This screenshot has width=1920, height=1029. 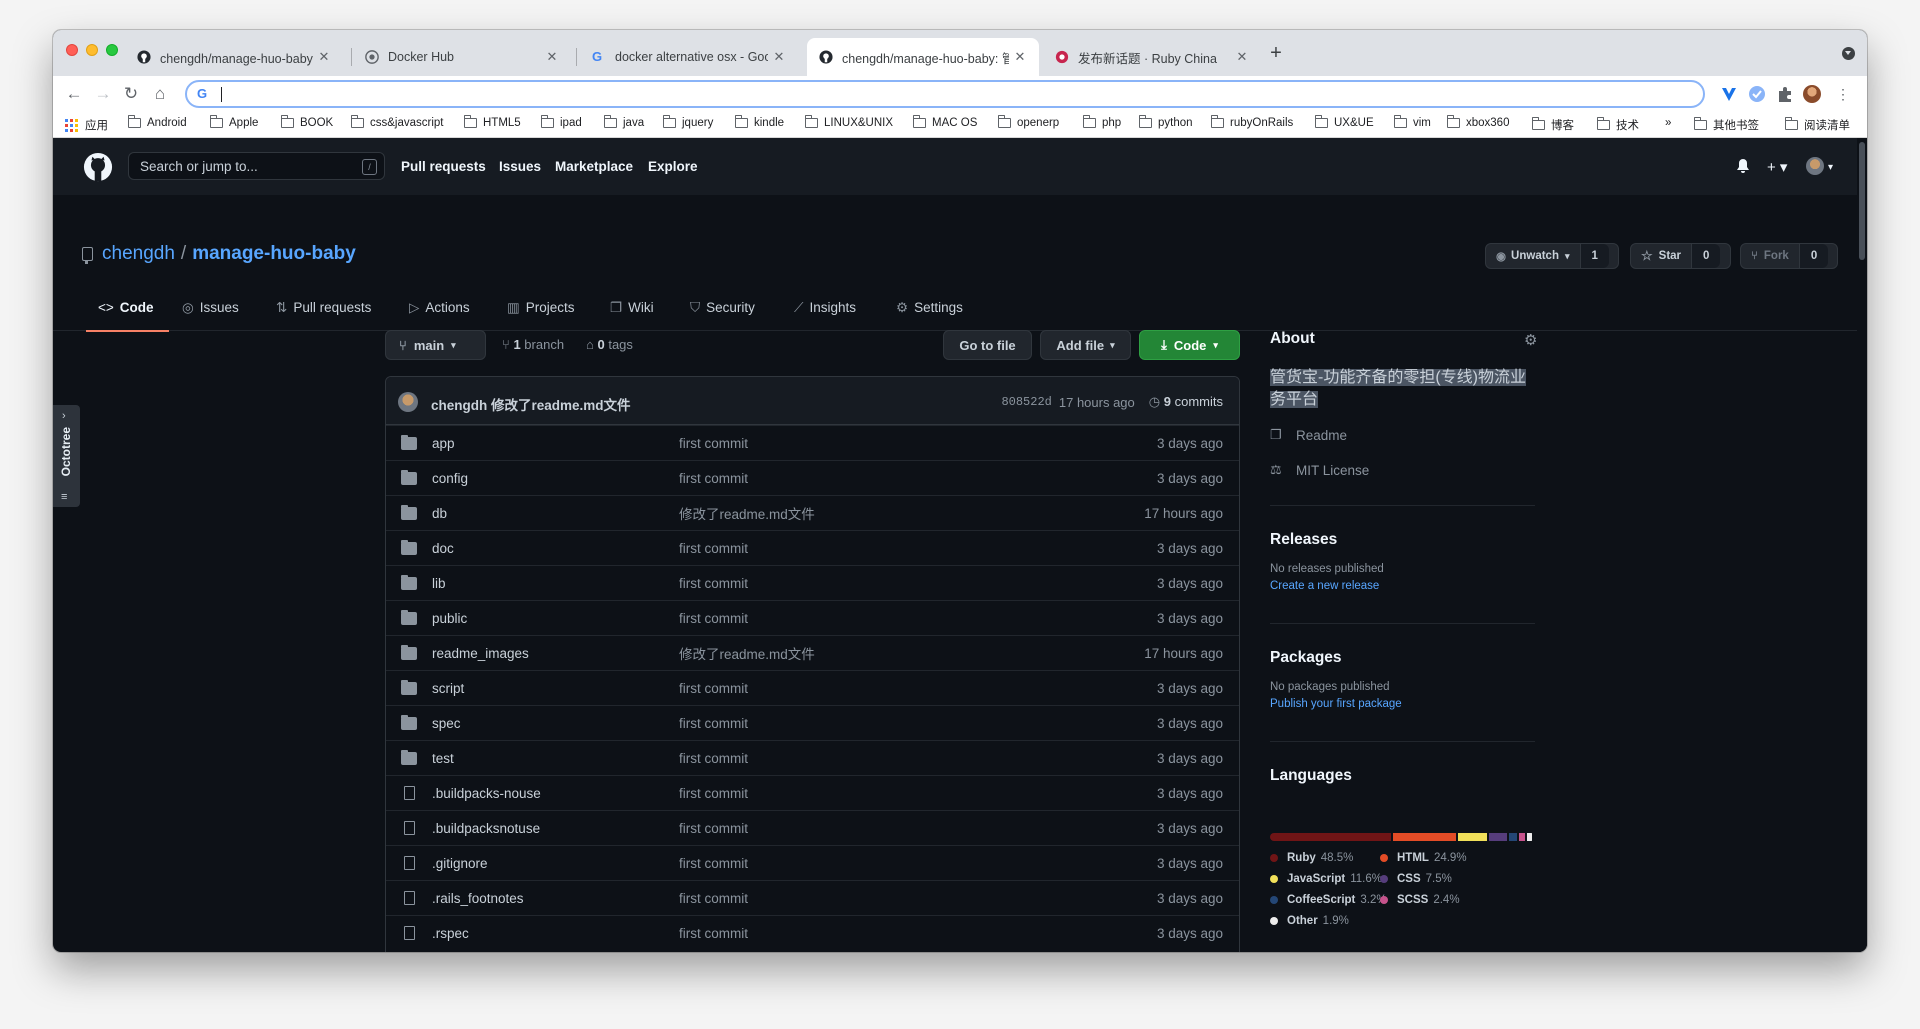 What do you see at coordinates (609, 344) in the screenshot?
I see `tags-link: ⌂ 0 tags` at bounding box center [609, 344].